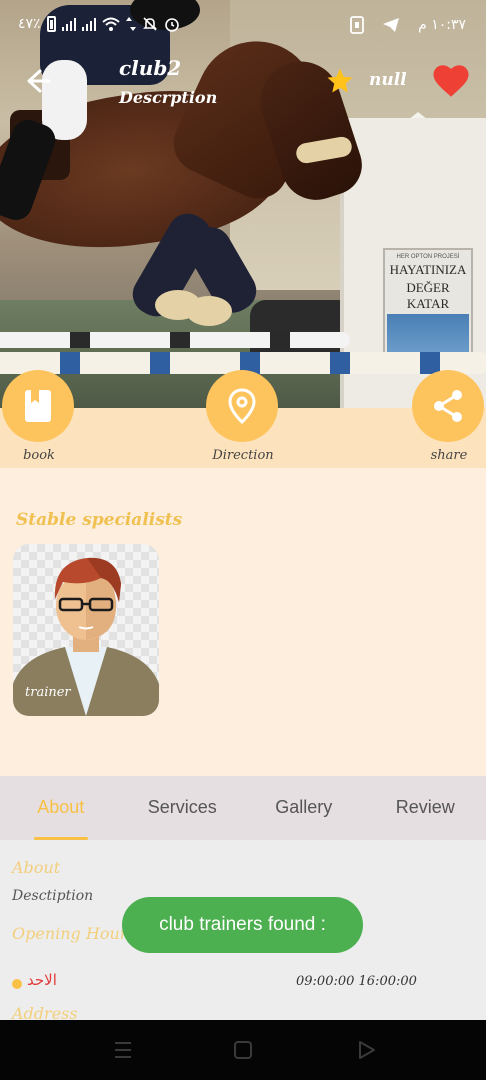 The width and height of the screenshot is (486, 1080). Describe the element at coordinates (168, 97) in the screenshot. I see `club-description: Descrption` at that location.